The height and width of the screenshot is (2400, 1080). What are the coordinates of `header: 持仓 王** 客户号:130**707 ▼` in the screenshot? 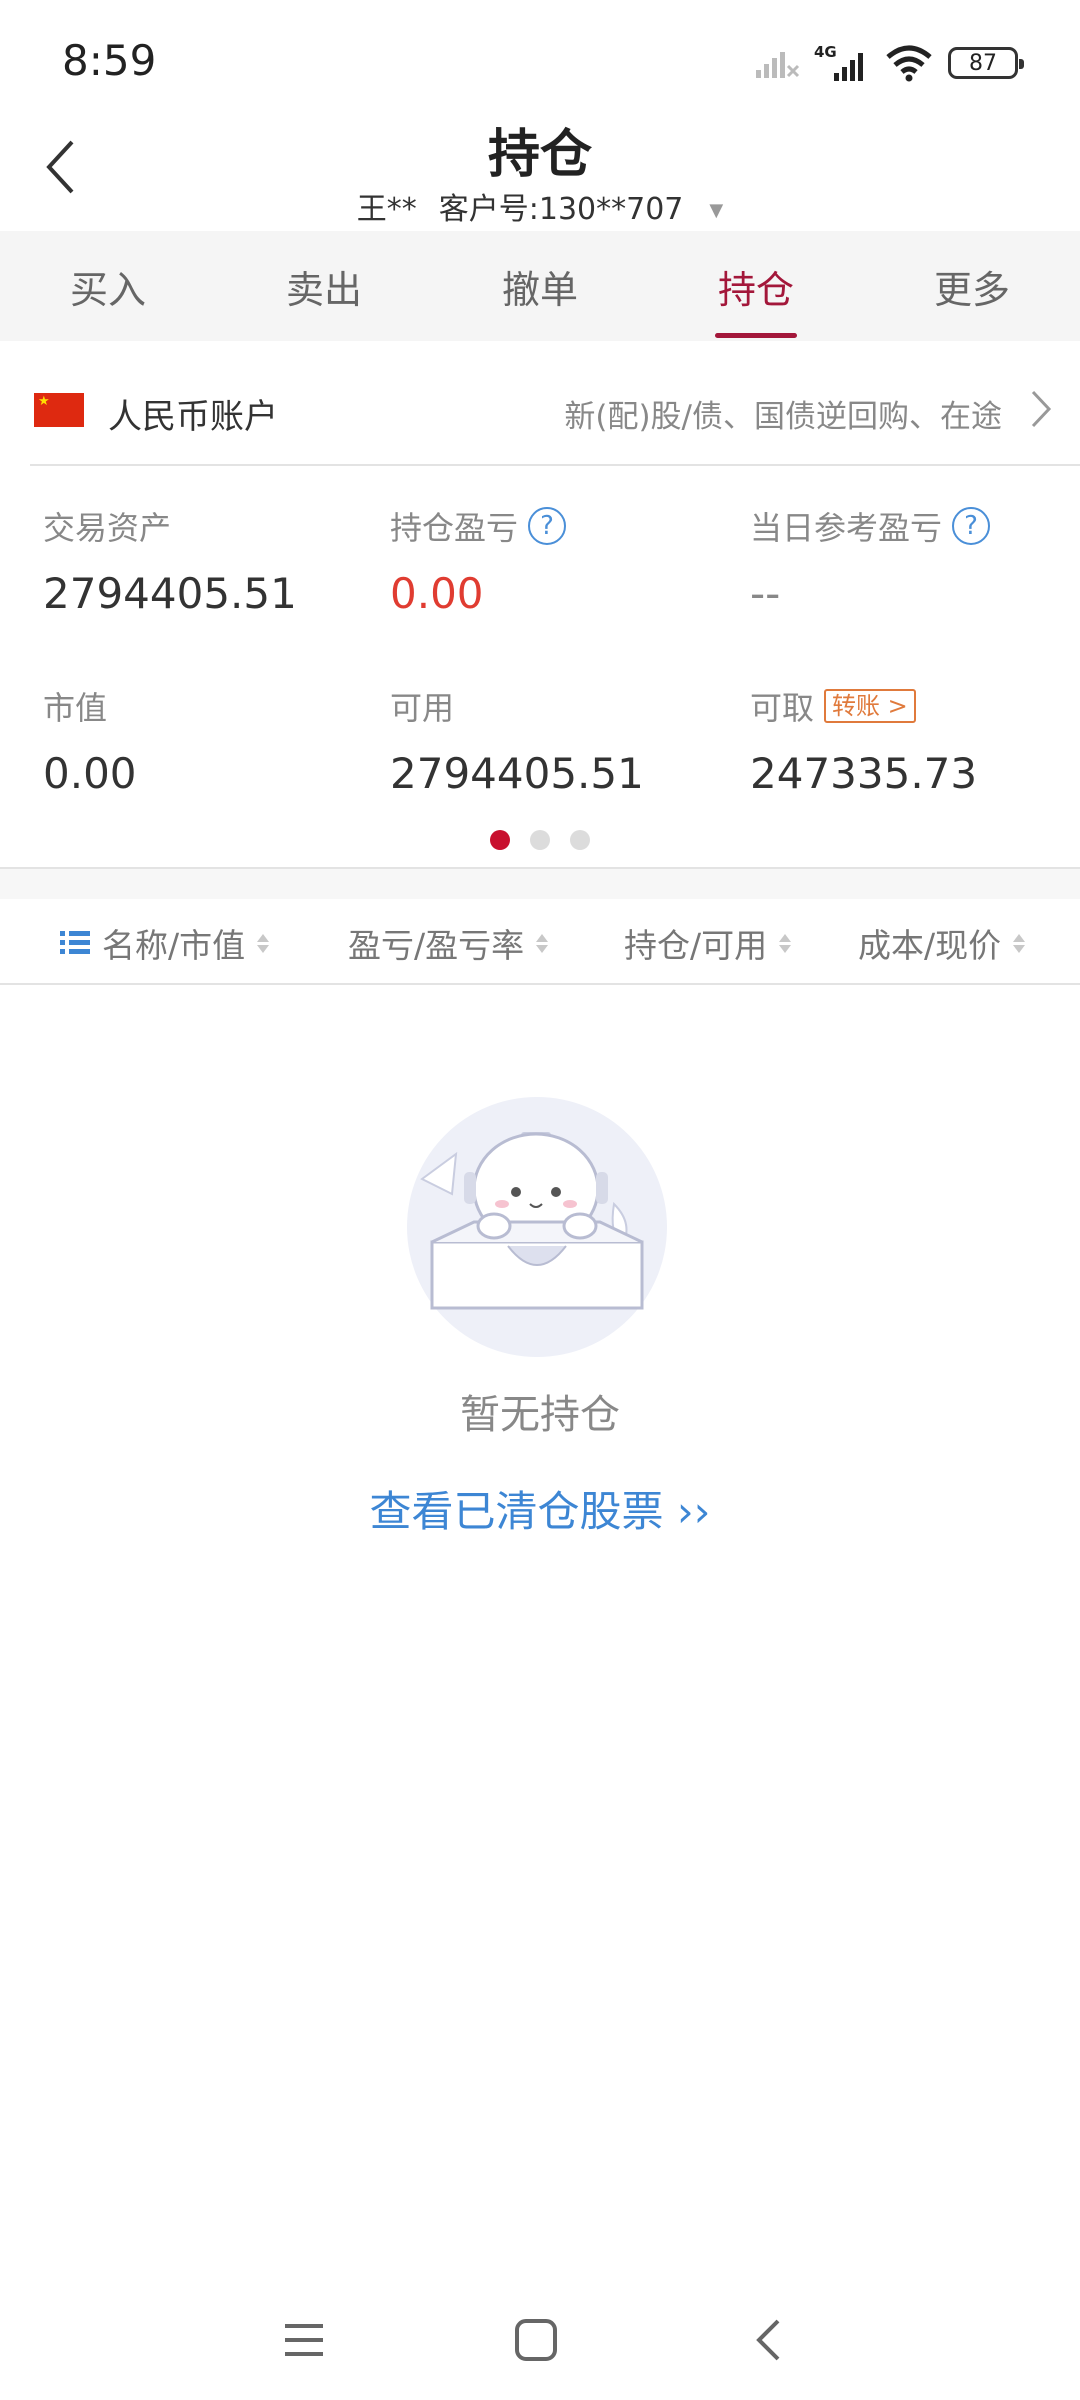 It's located at (540, 170).